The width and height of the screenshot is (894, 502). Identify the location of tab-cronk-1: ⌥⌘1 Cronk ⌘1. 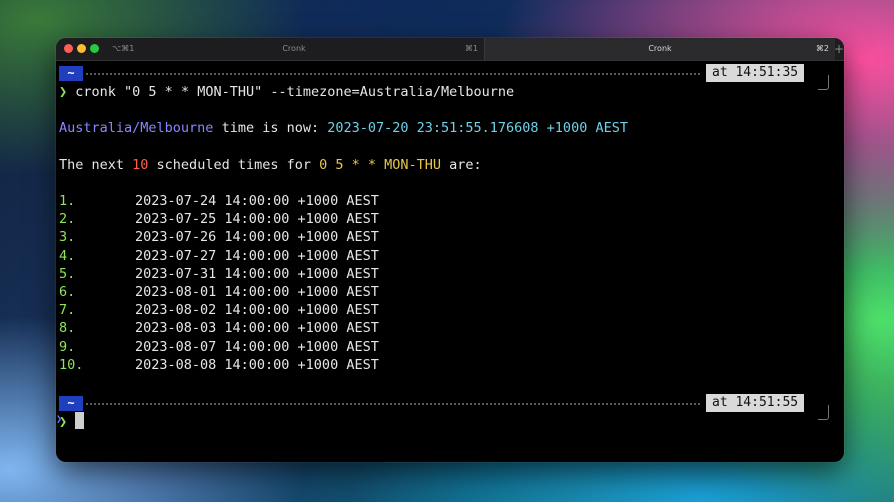
(294, 49).